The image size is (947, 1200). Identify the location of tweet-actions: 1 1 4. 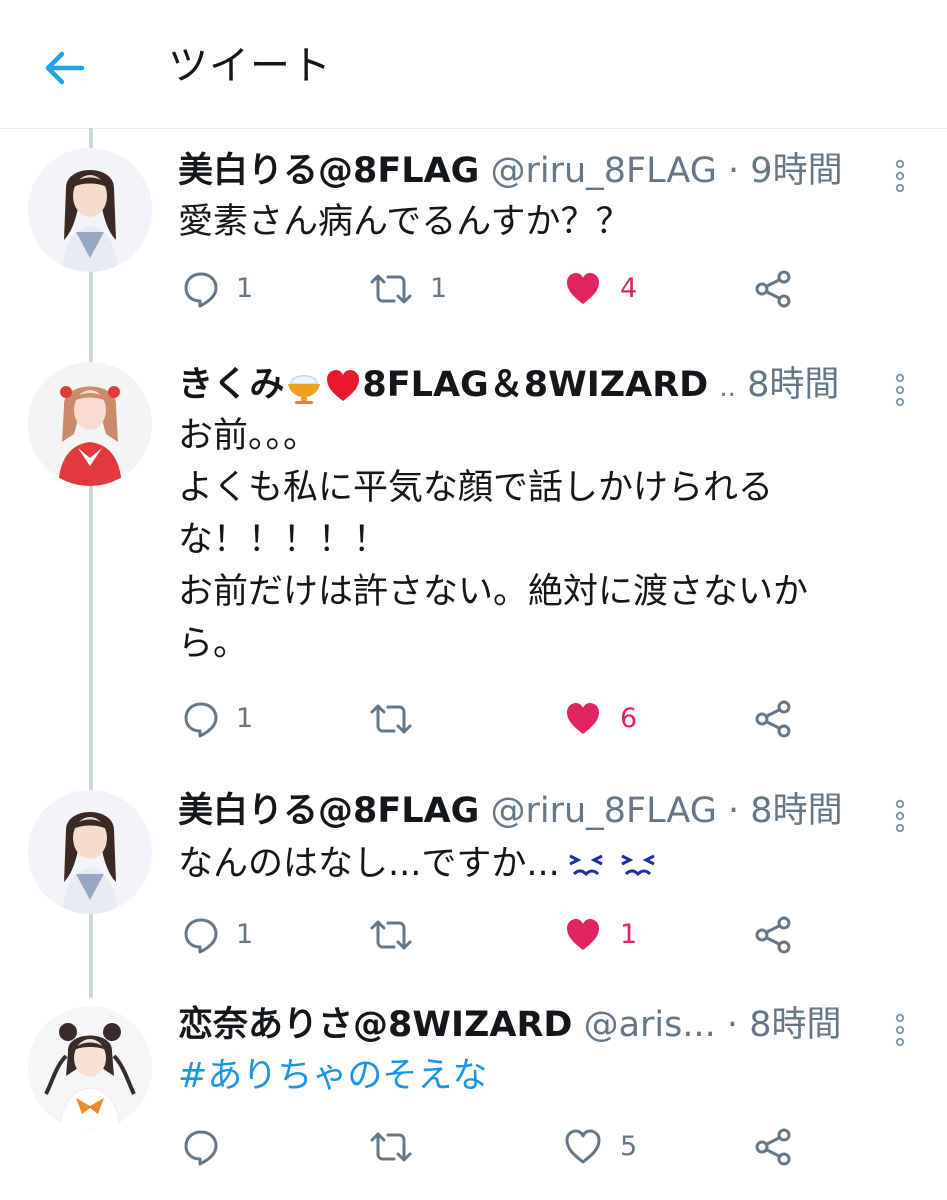
(473, 289).